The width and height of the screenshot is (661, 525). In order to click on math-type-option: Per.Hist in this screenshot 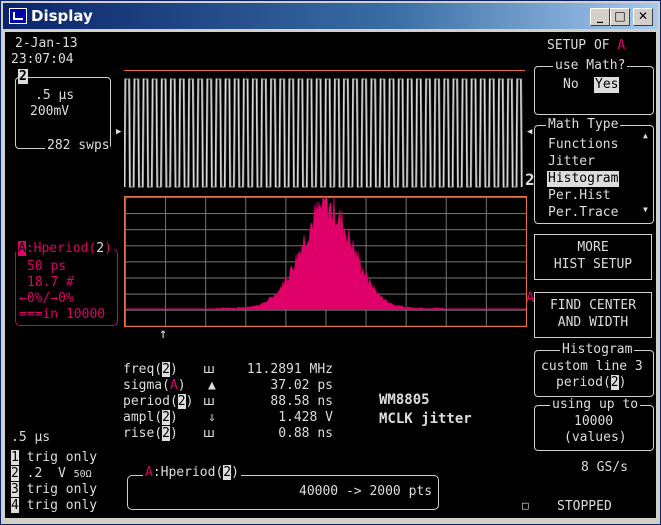, I will do `click(579, 196)`.